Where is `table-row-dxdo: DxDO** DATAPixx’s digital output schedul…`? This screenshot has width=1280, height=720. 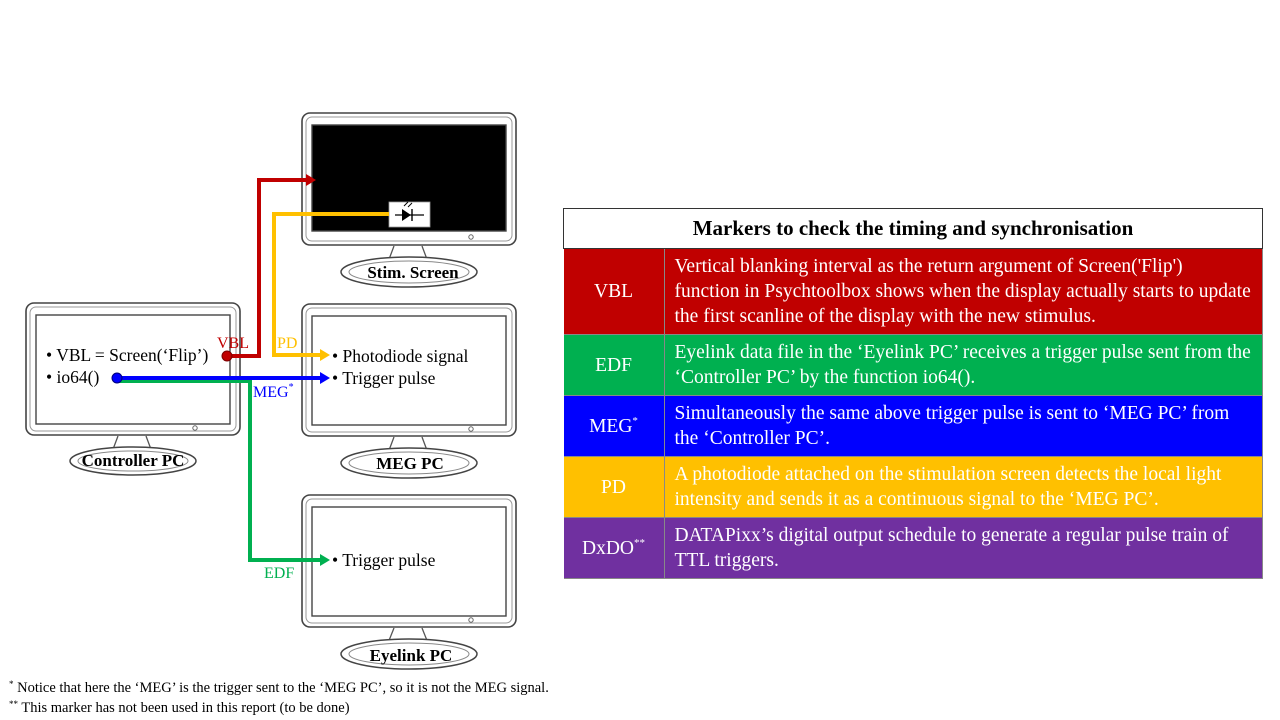 table-row-dxdo: DxDO** DATAPixx’s digital output schedul… is located at coordinates (913, 548).